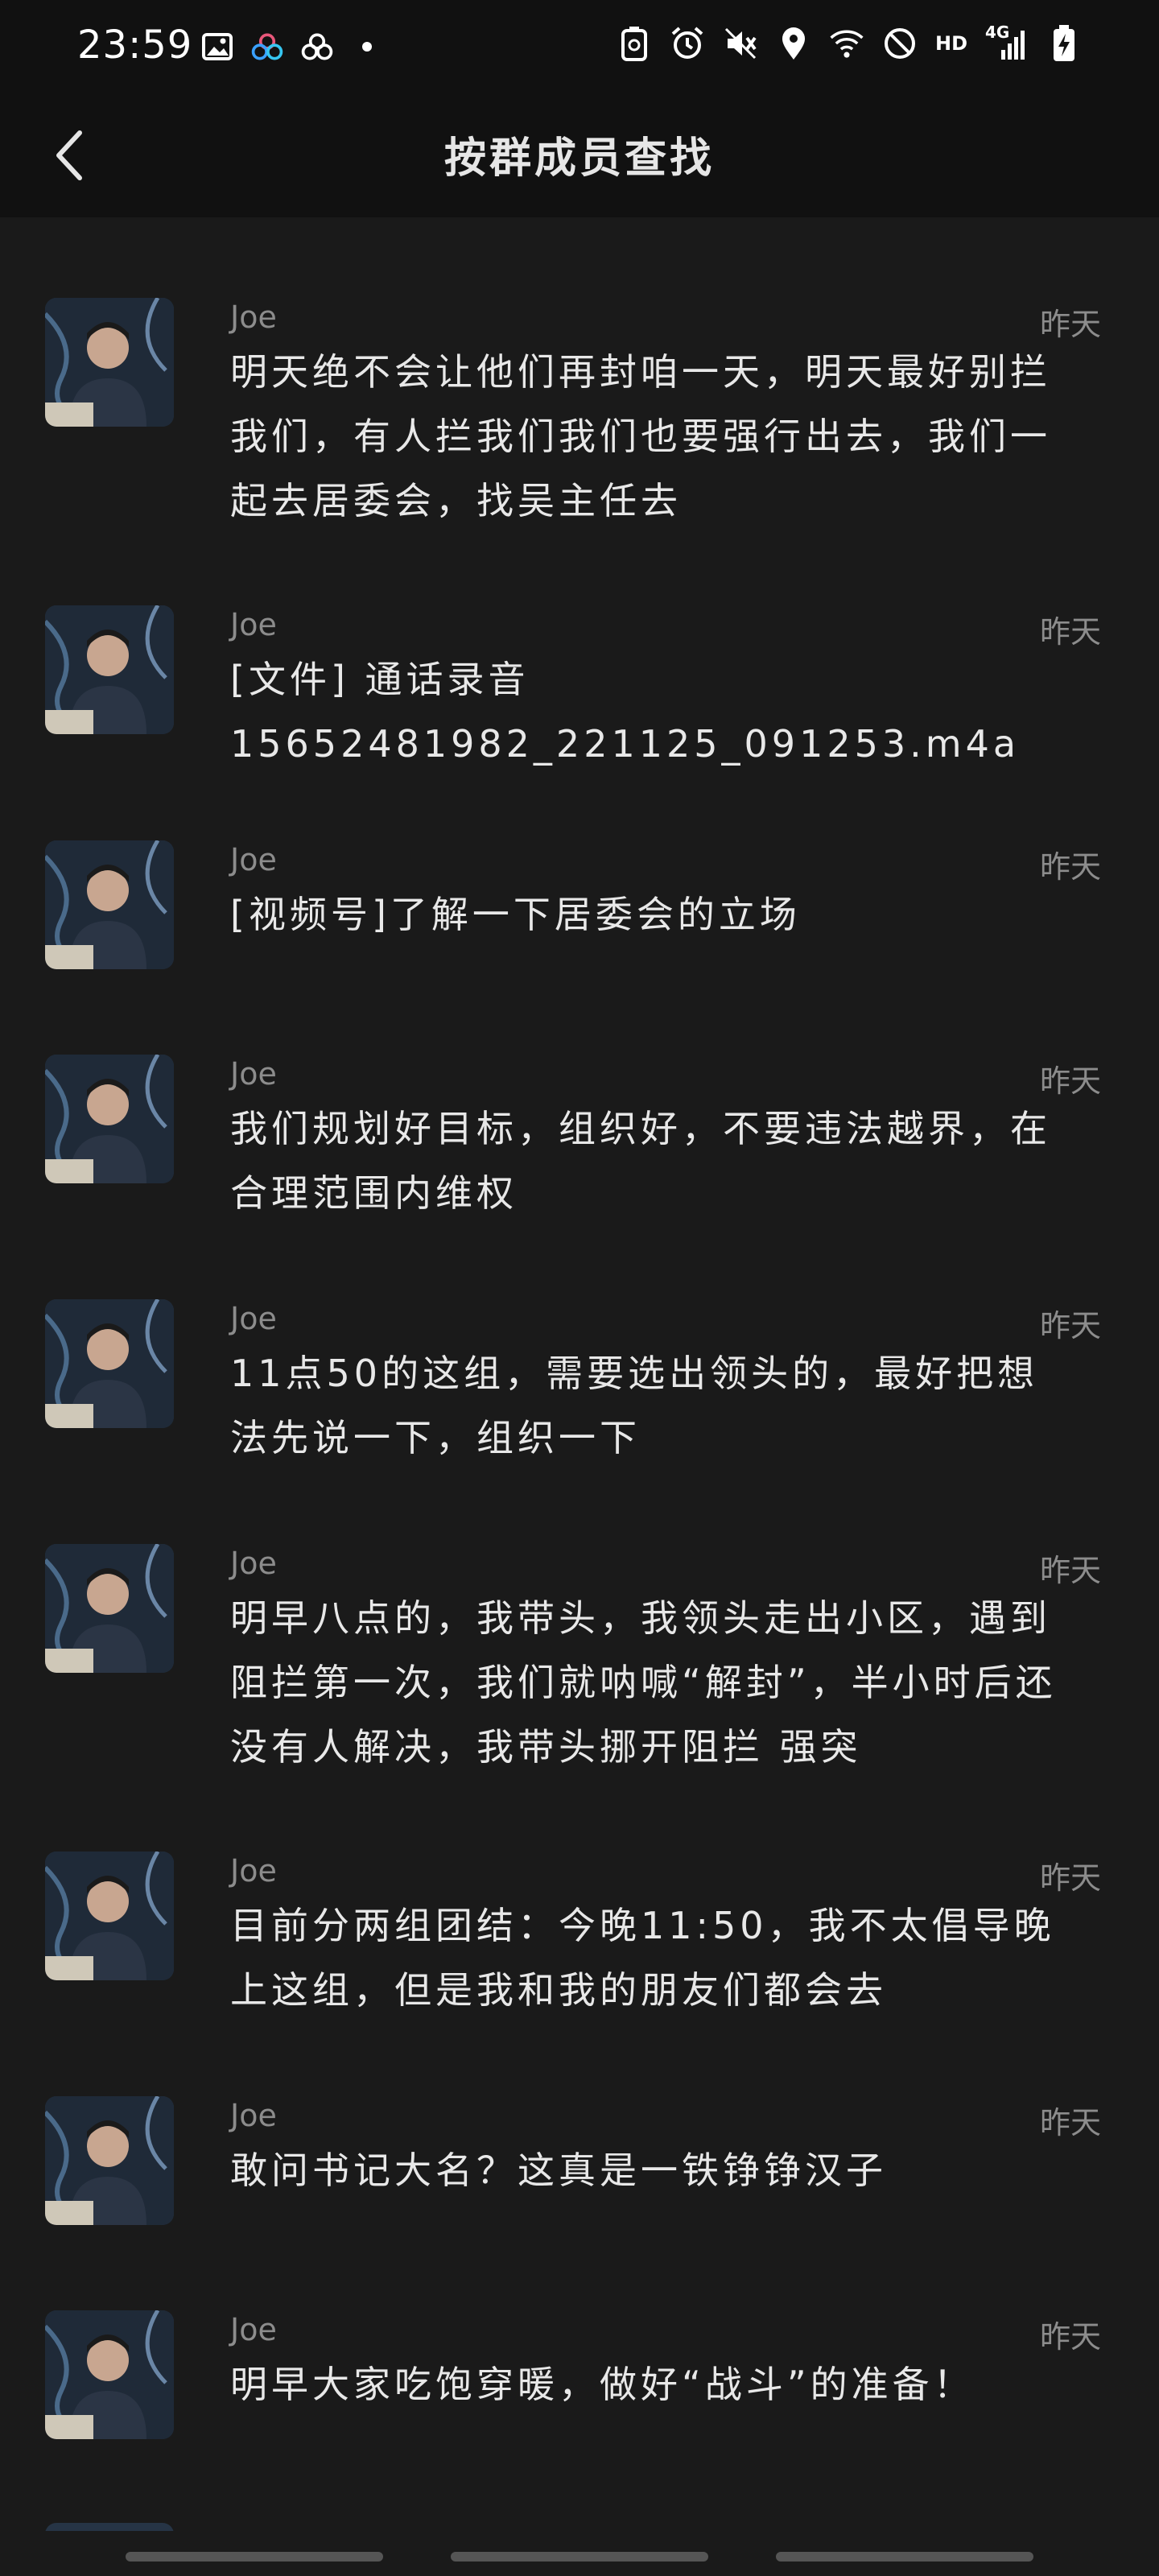  I want to click on page-title: 按群成员查找, so click(579, 158).